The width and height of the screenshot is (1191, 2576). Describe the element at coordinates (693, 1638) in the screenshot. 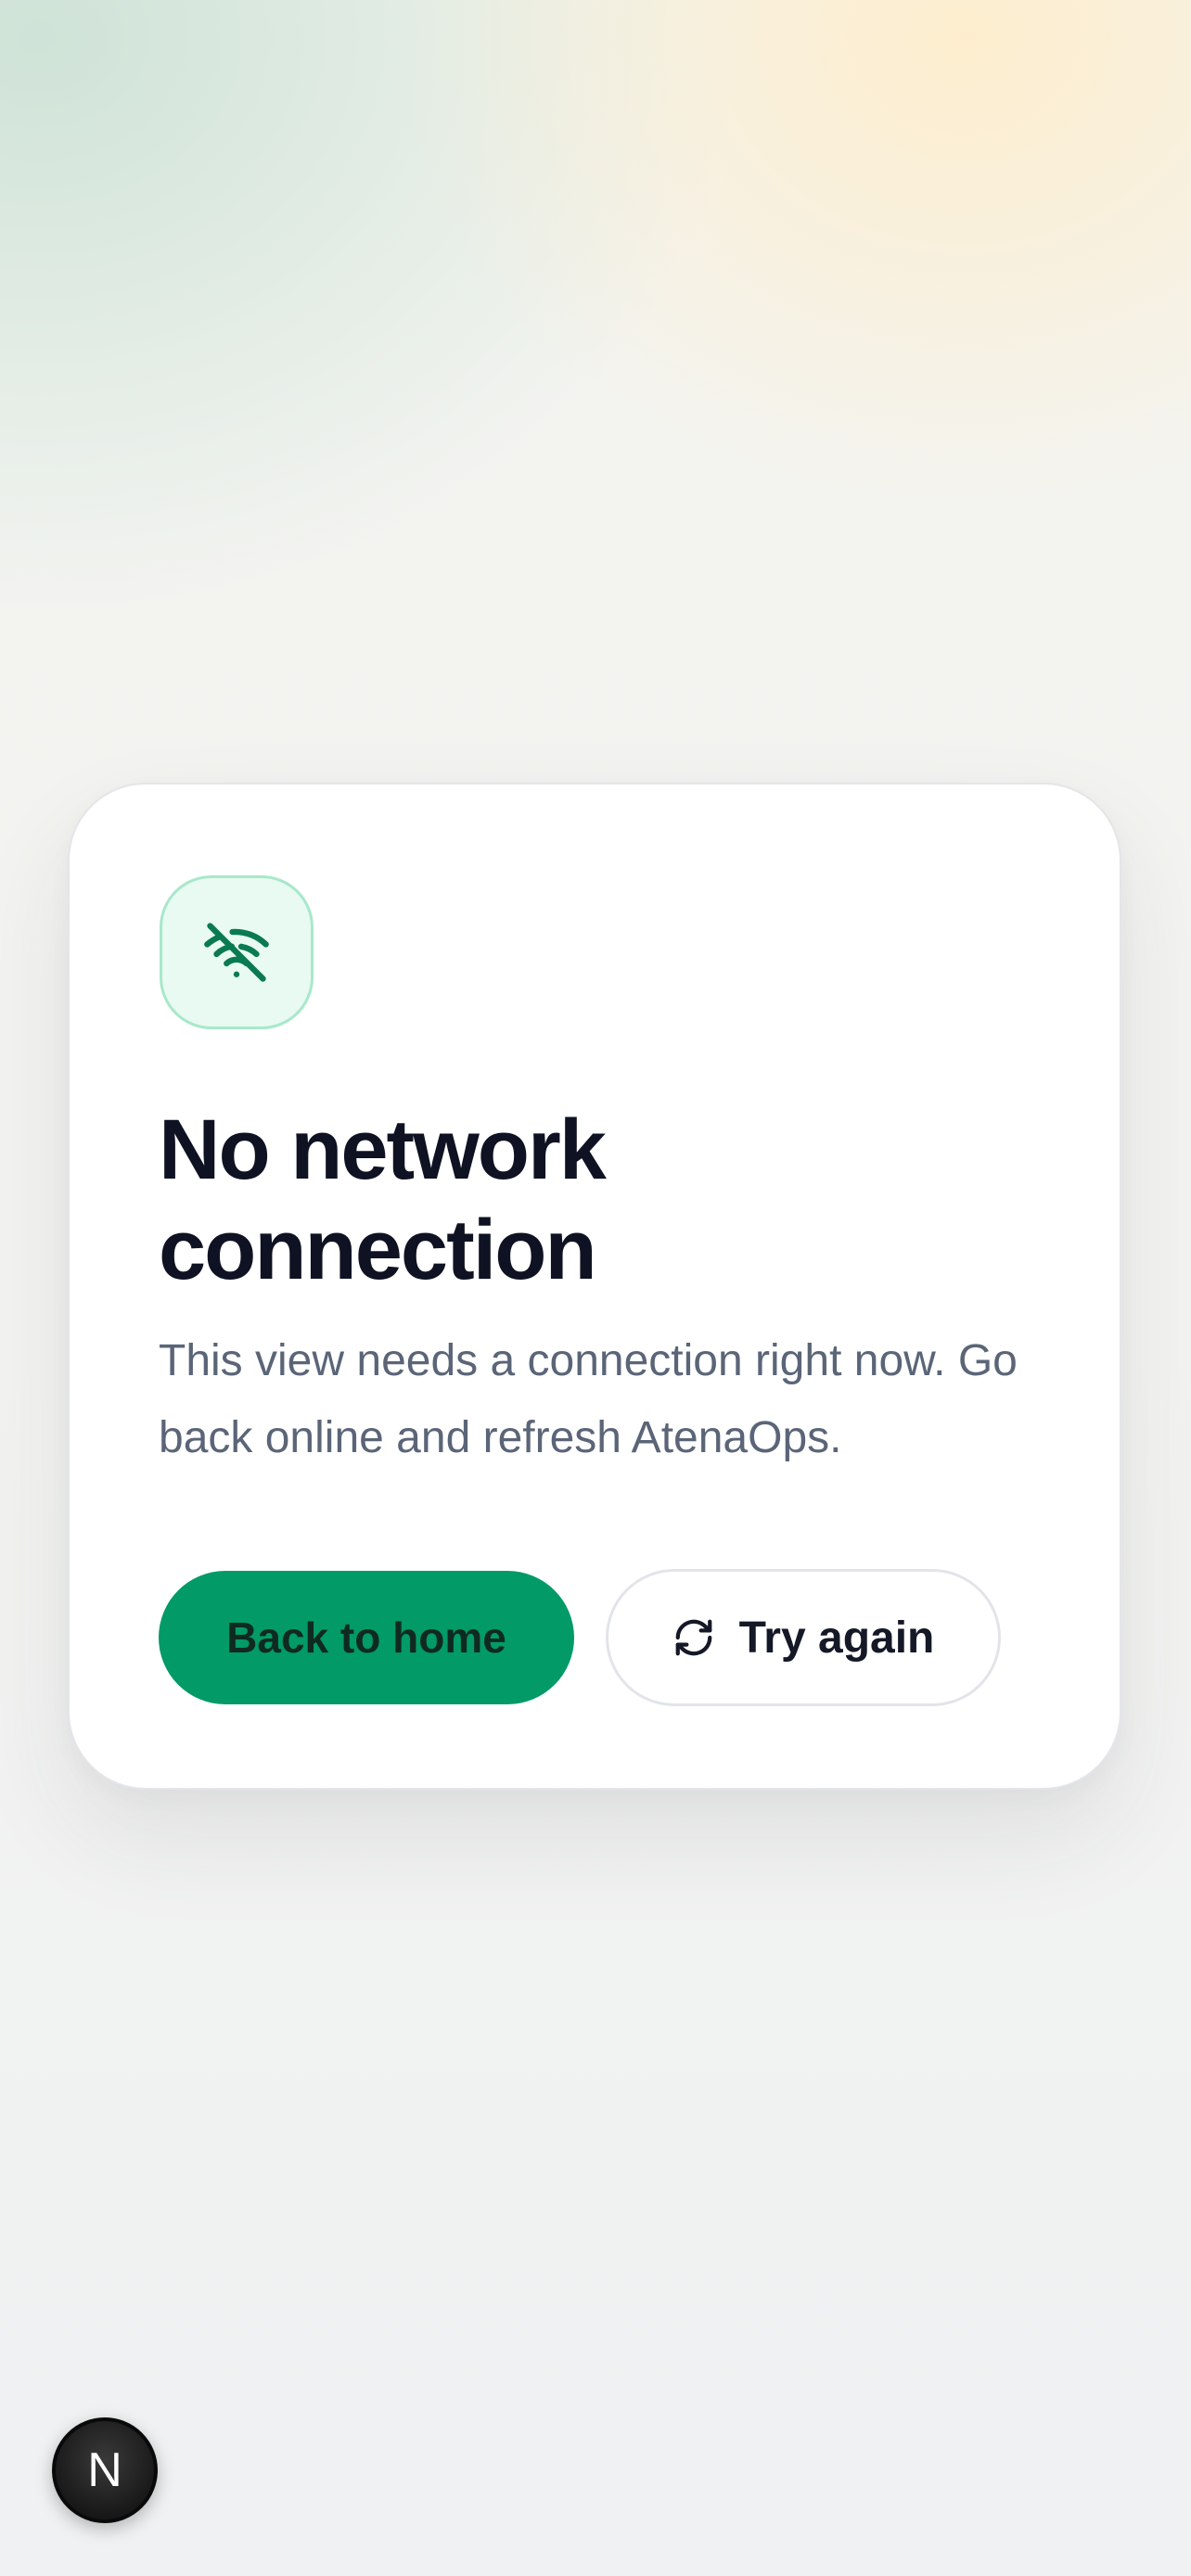

I see `refresh-icon` at that location.